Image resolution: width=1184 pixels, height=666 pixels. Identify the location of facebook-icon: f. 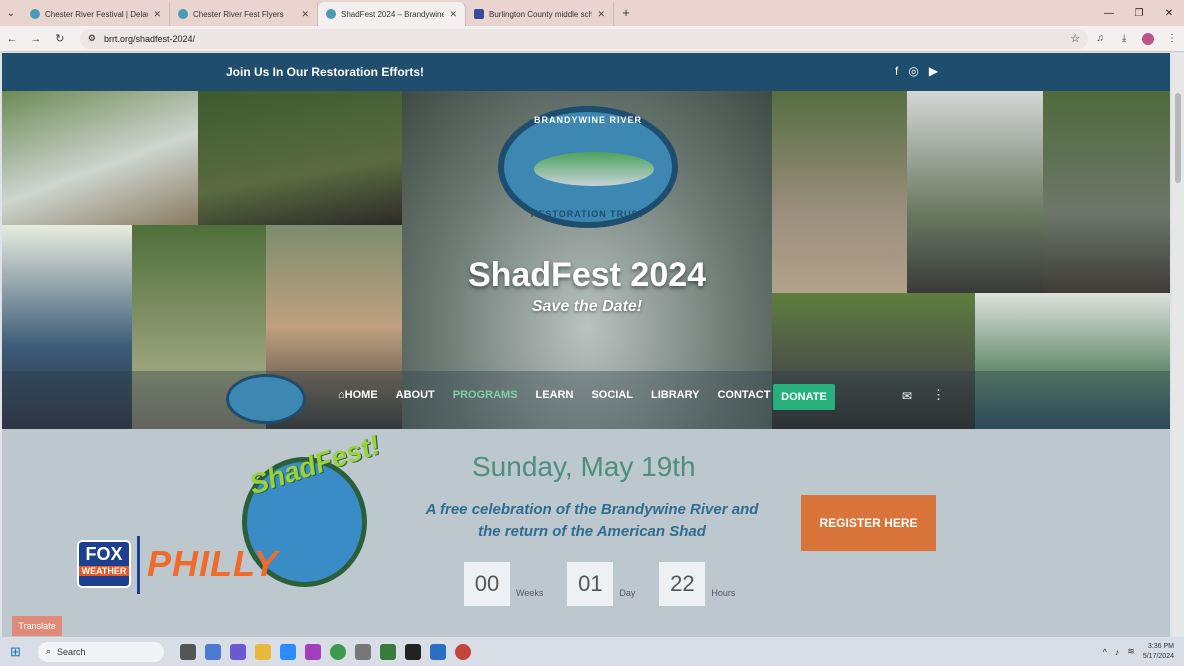
(896, 71).